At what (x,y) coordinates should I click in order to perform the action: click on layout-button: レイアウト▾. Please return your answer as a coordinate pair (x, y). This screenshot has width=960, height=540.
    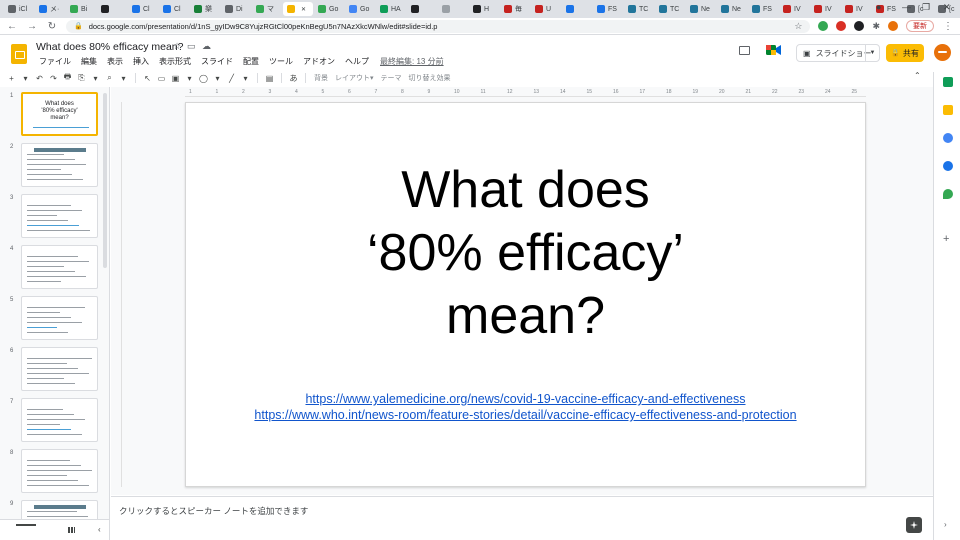
    Looking at the image, I should click on (354, 78).